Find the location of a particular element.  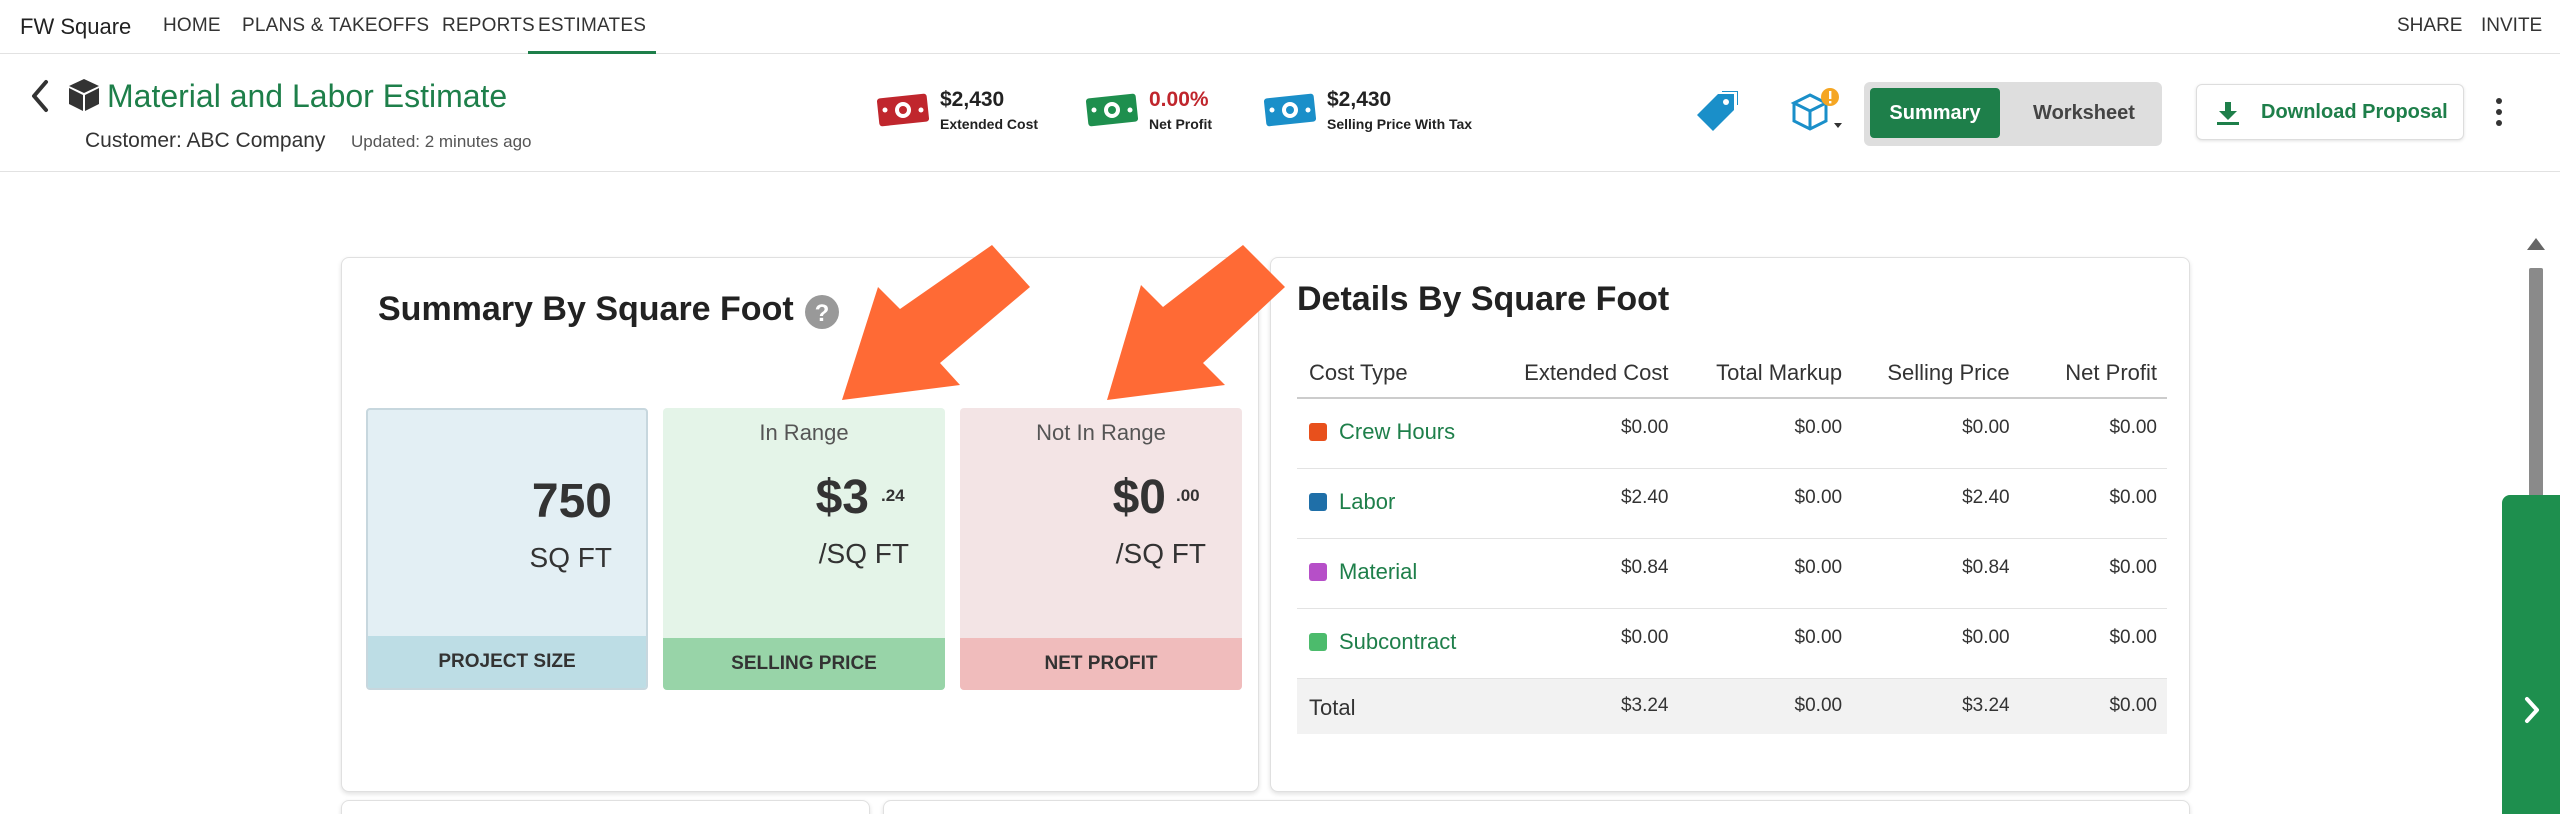

selling-price-cell: $2.40 is located at coordinates (1936, 503).